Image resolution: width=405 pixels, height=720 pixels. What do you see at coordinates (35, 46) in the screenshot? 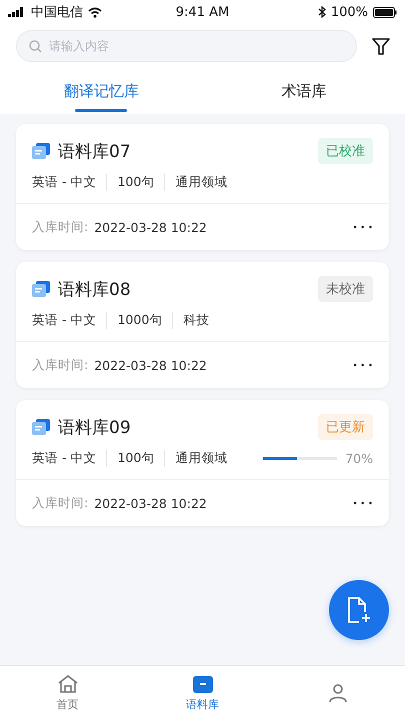
I see `search-icon` at bounding box center [35, 46].